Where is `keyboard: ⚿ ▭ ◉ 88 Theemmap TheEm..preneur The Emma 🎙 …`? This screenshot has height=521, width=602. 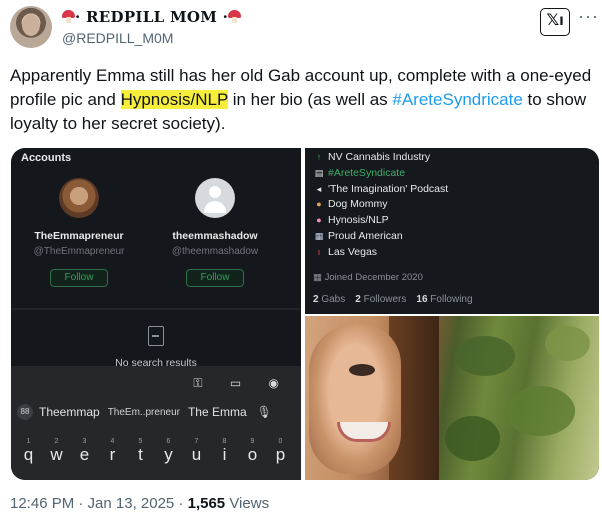 keyboard: ⚿ ▭ ◉ 88 Theemmap TheEm..preneur The Emma 🎙 … is located at coordinates (156, 423).